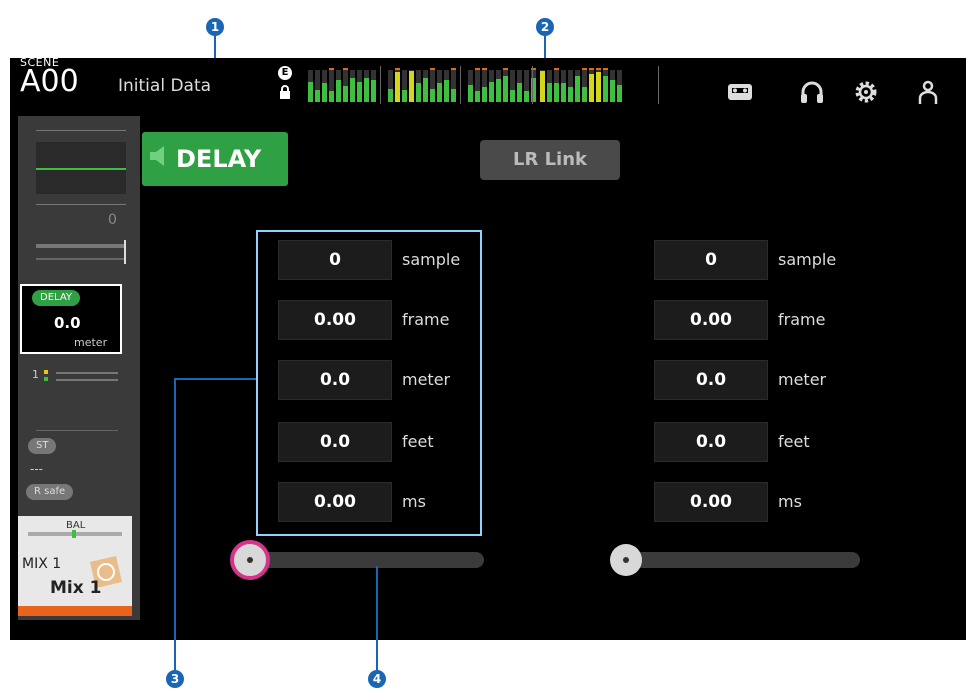  What do you see at coordinates (91, 342) in the screenshot?
I see `delay-unit: meter` at bounding box center [91, 342].